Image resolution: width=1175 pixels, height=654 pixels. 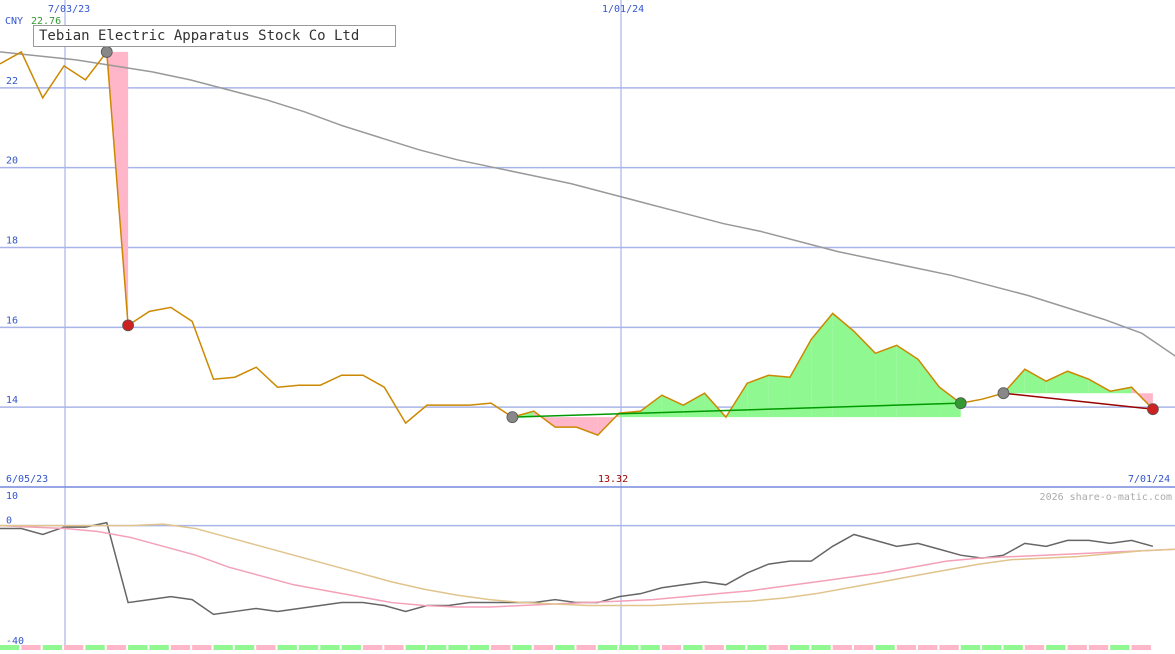 What do you see at coordinates (15, 641) in the screenshot?
I see `osc-y-tick: -40` at bounding box center [15, 641].